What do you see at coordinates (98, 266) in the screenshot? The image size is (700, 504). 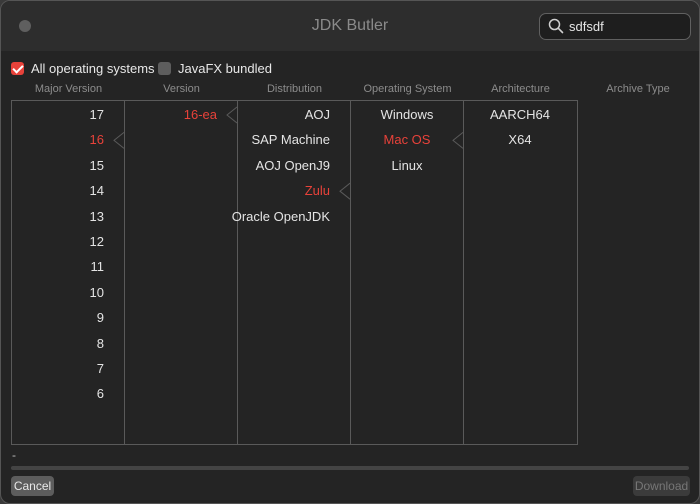 I see `major-version-item: 11` at bounding box center [98, 266].